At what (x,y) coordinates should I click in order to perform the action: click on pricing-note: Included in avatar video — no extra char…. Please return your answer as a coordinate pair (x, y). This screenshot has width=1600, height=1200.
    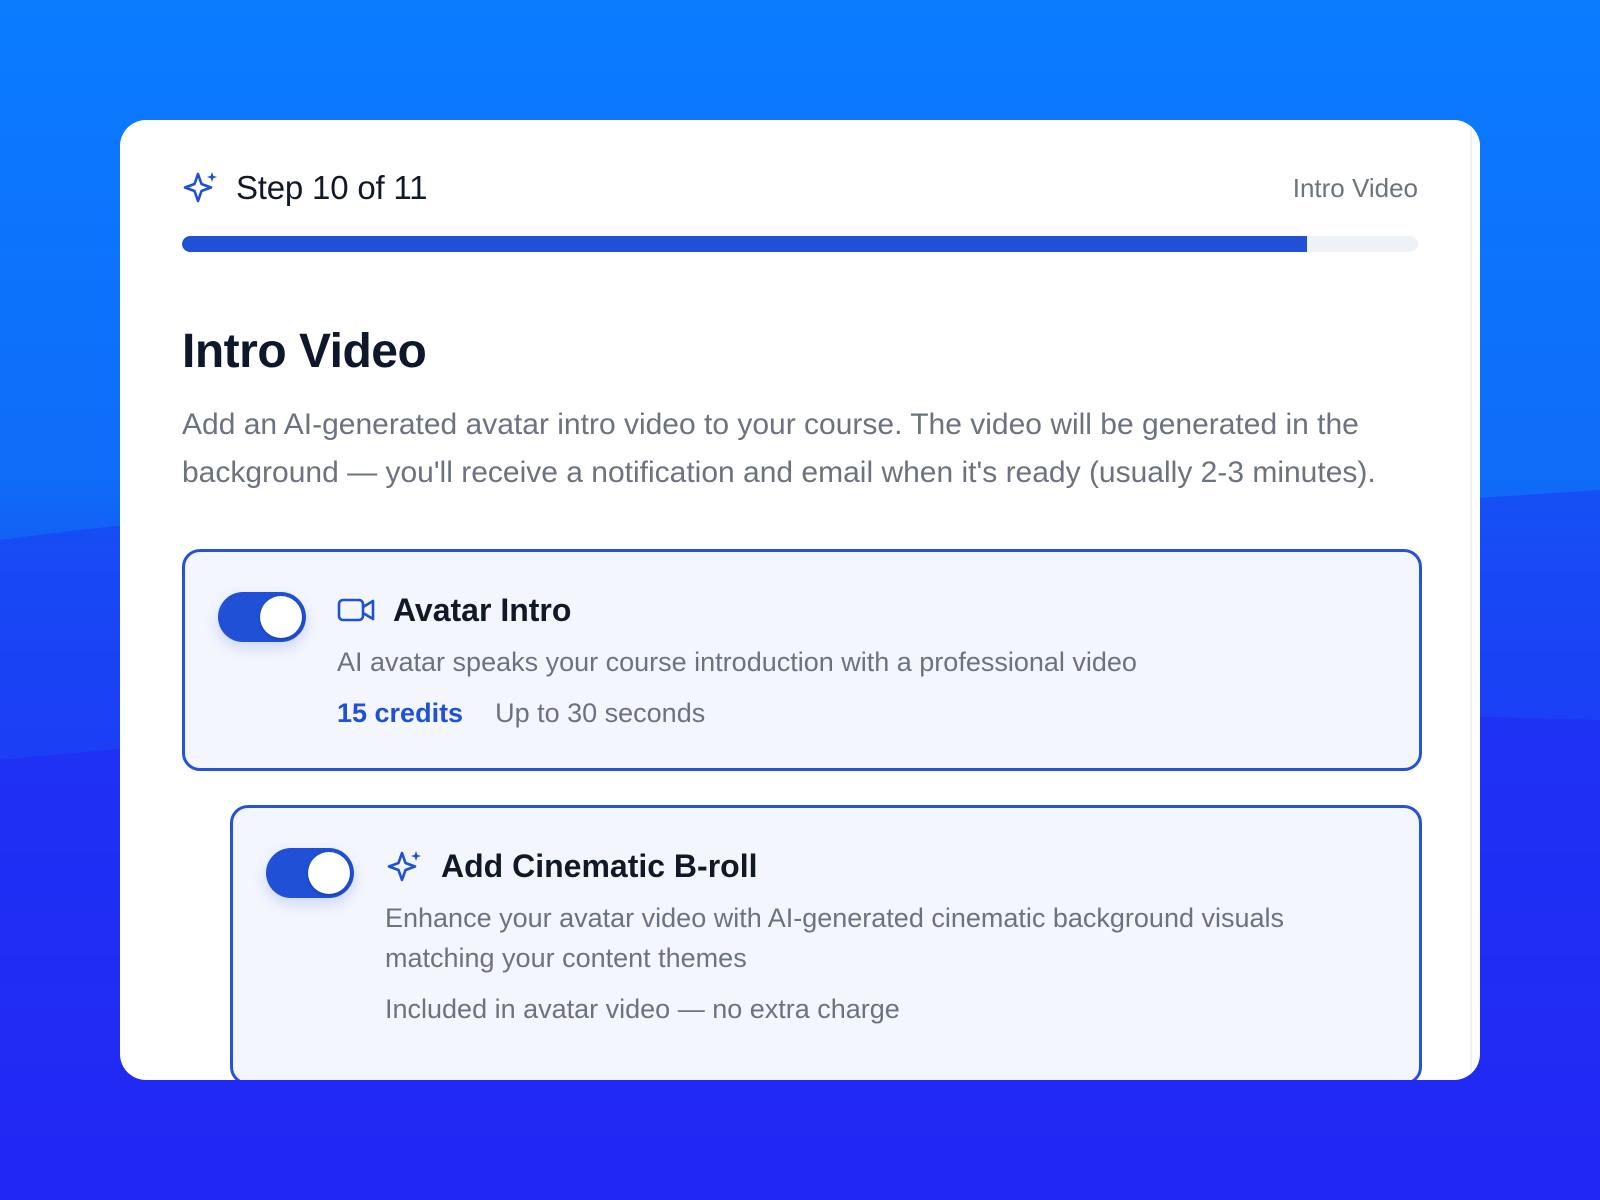
    Looking at the image, I should click on (642, 1009).